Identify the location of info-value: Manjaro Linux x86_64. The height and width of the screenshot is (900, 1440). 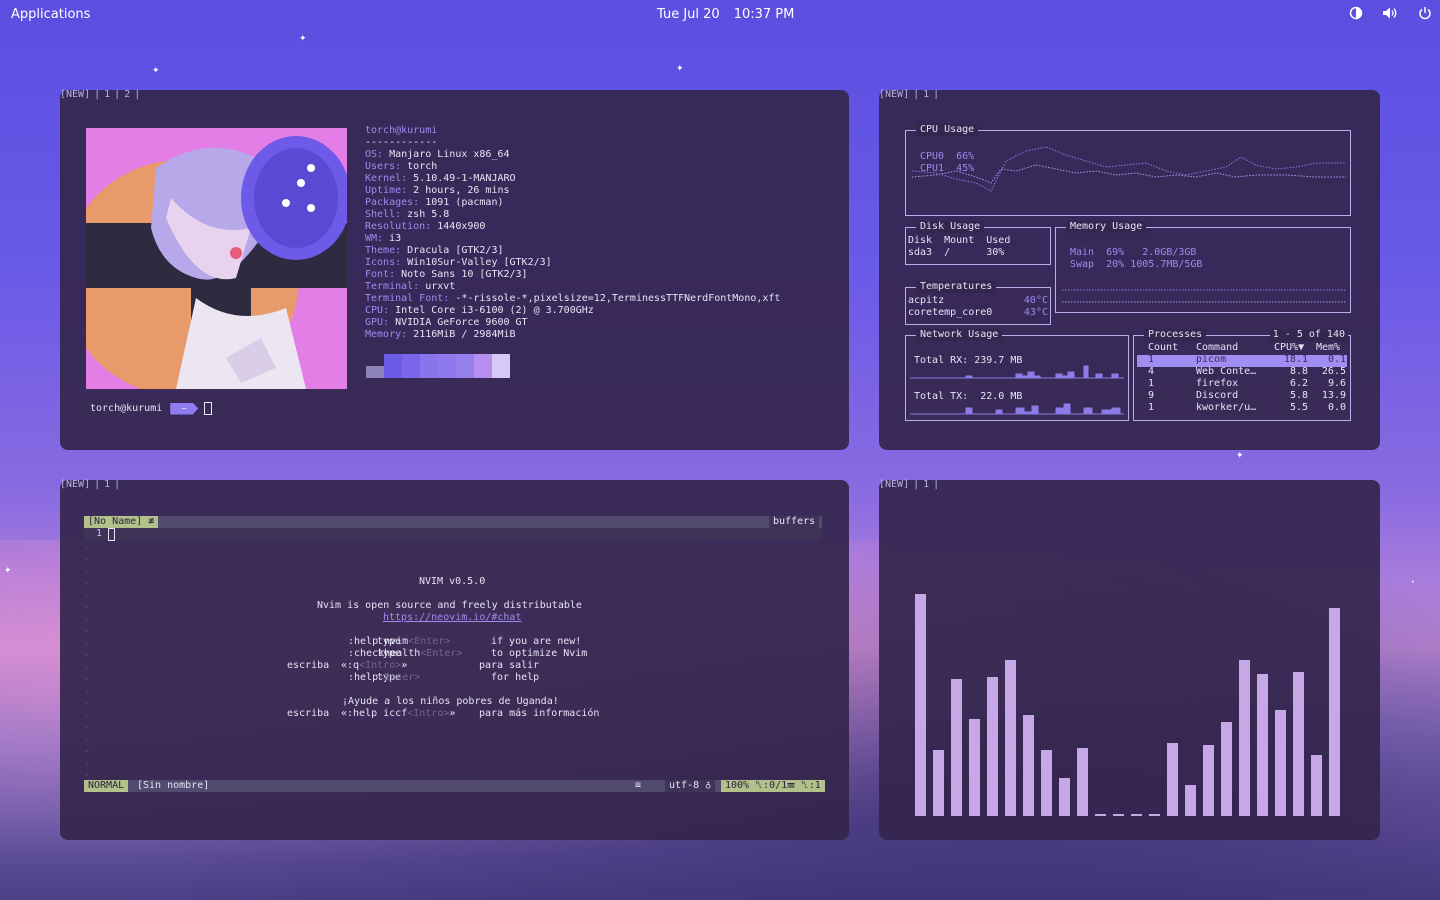
(449, 154).